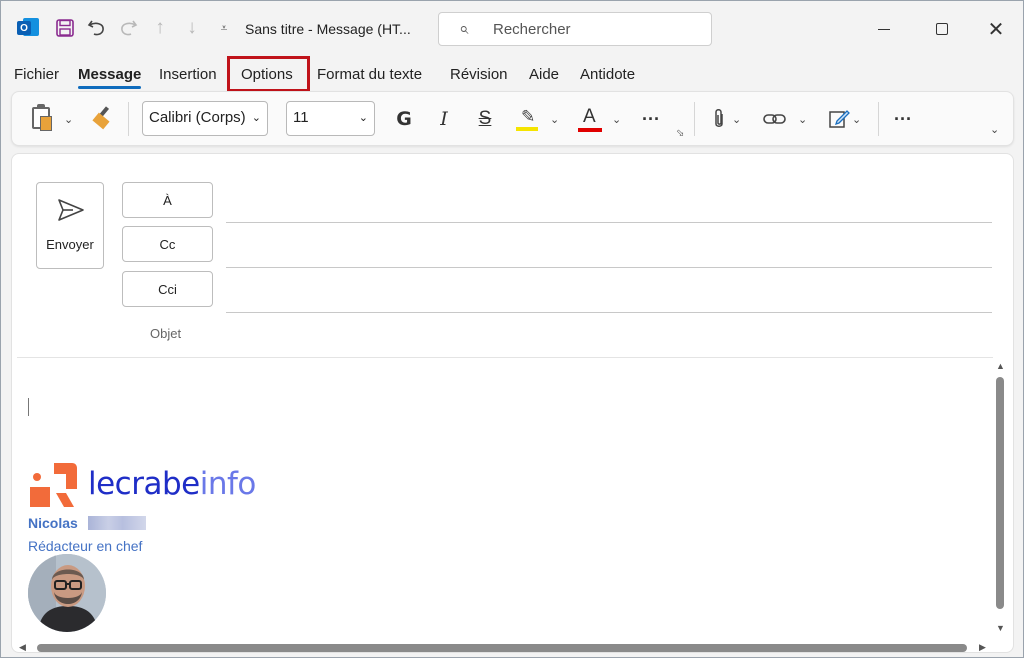 This screenshot has width=1024, height=658. Describe the element at coordinates (197, 117) in the screenshot. I see `font-name-value: Calibri (Corps)` at that location.